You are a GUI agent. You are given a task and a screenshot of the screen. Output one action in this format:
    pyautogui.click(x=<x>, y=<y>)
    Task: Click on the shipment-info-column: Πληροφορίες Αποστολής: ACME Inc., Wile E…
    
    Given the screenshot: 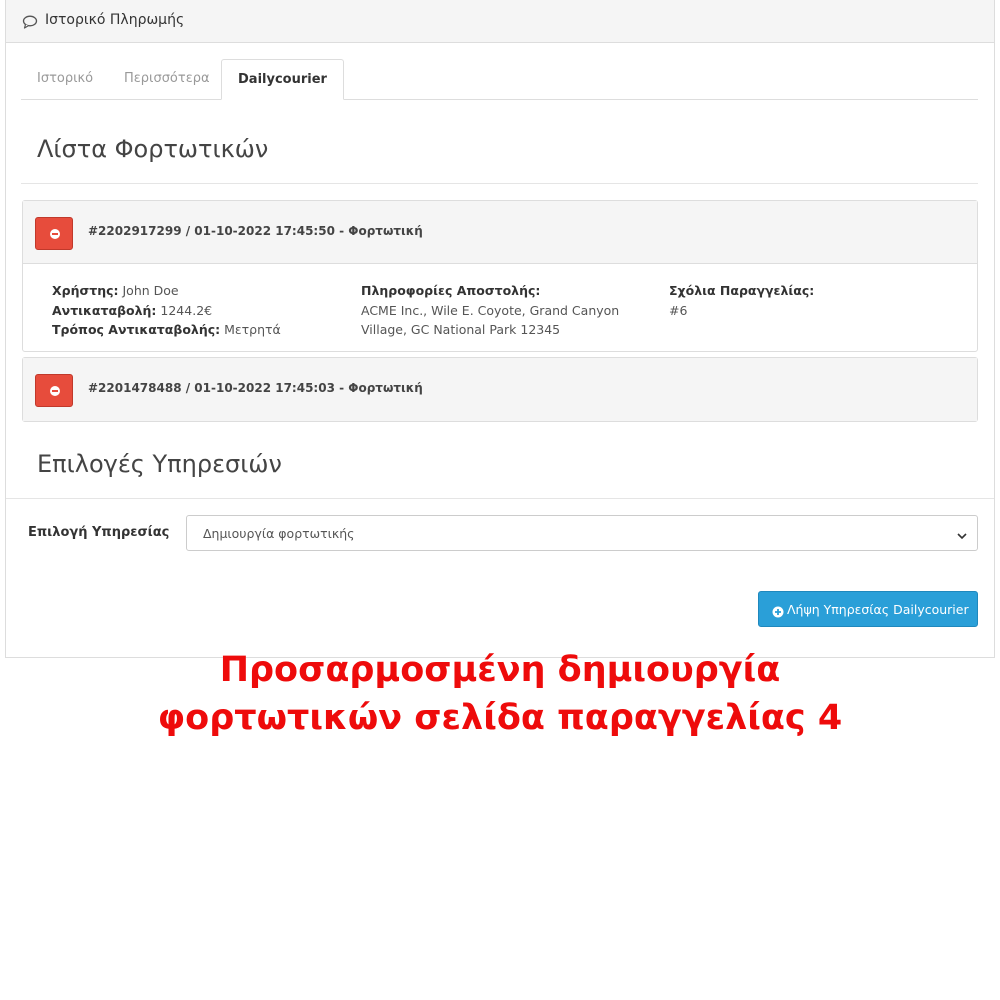 What is the action you would take?
    pyautogui.click(x=490, y=310)
    